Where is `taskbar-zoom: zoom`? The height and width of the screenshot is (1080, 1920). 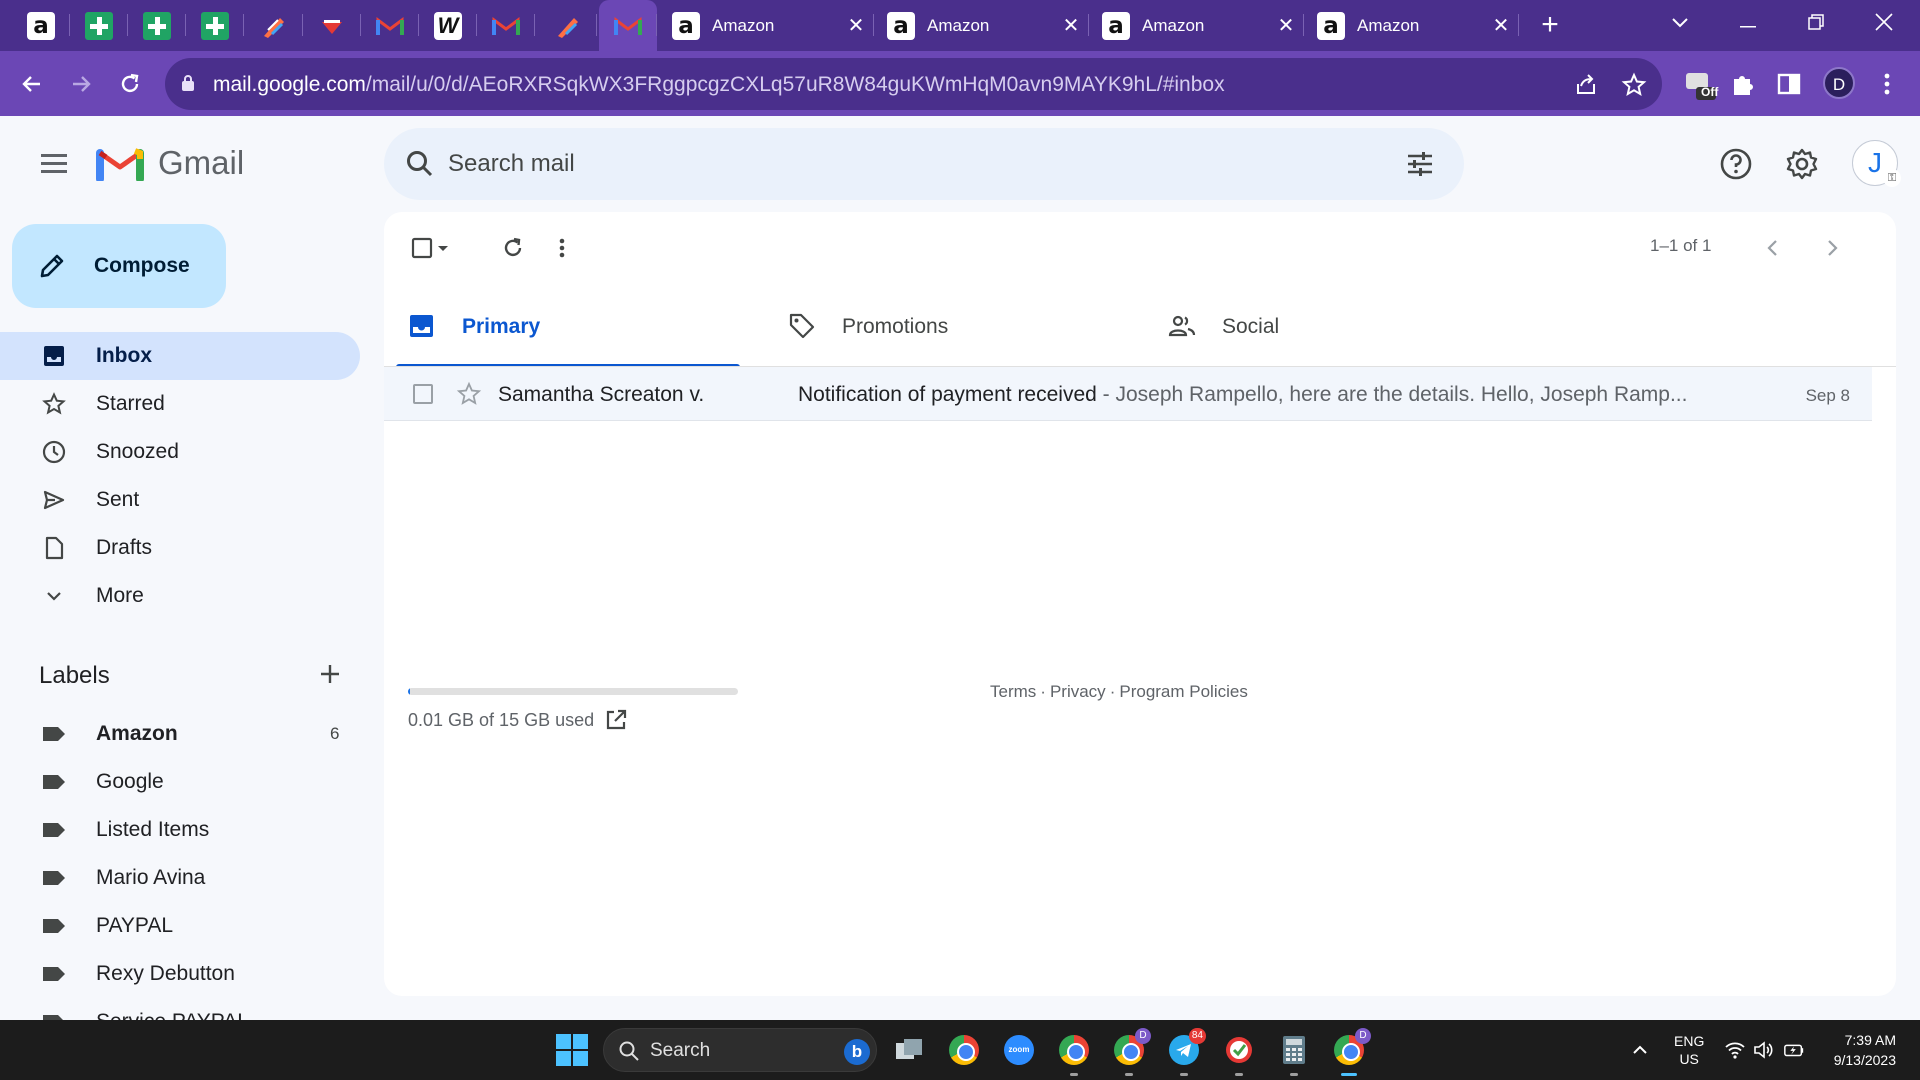
taskbar-zoom: zoom is located at coordinates (1019, 1050).